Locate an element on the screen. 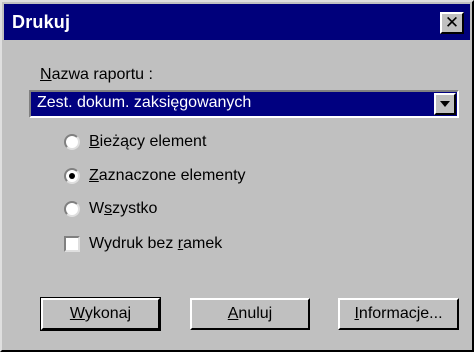 The height and width of the screenshot is (352, 474). window-title: Drukuj is located at coordinates (41, 22).